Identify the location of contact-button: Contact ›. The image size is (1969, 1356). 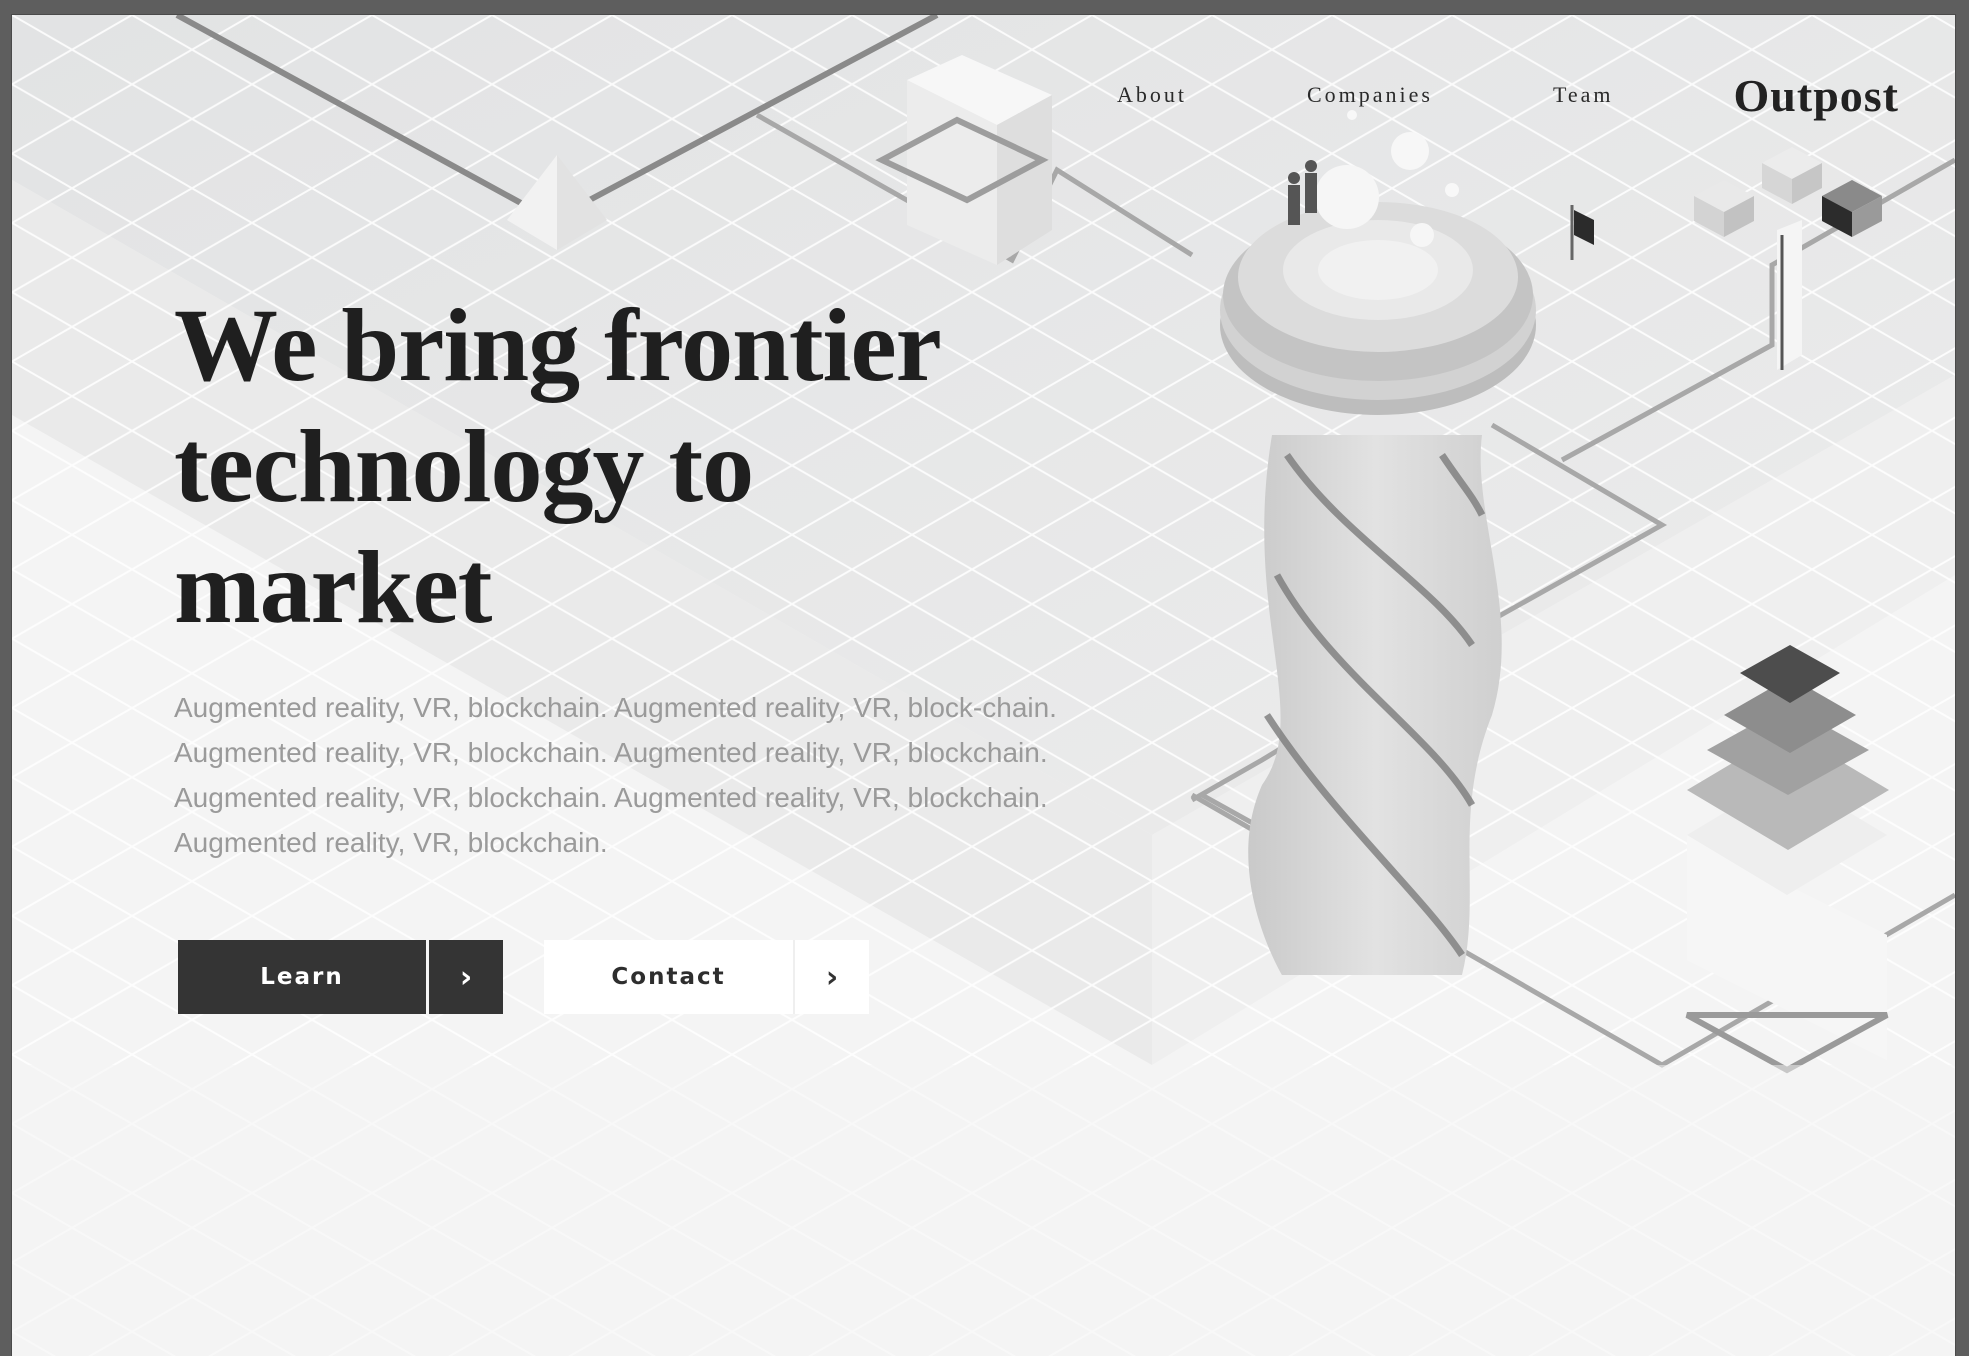
(706, 977).